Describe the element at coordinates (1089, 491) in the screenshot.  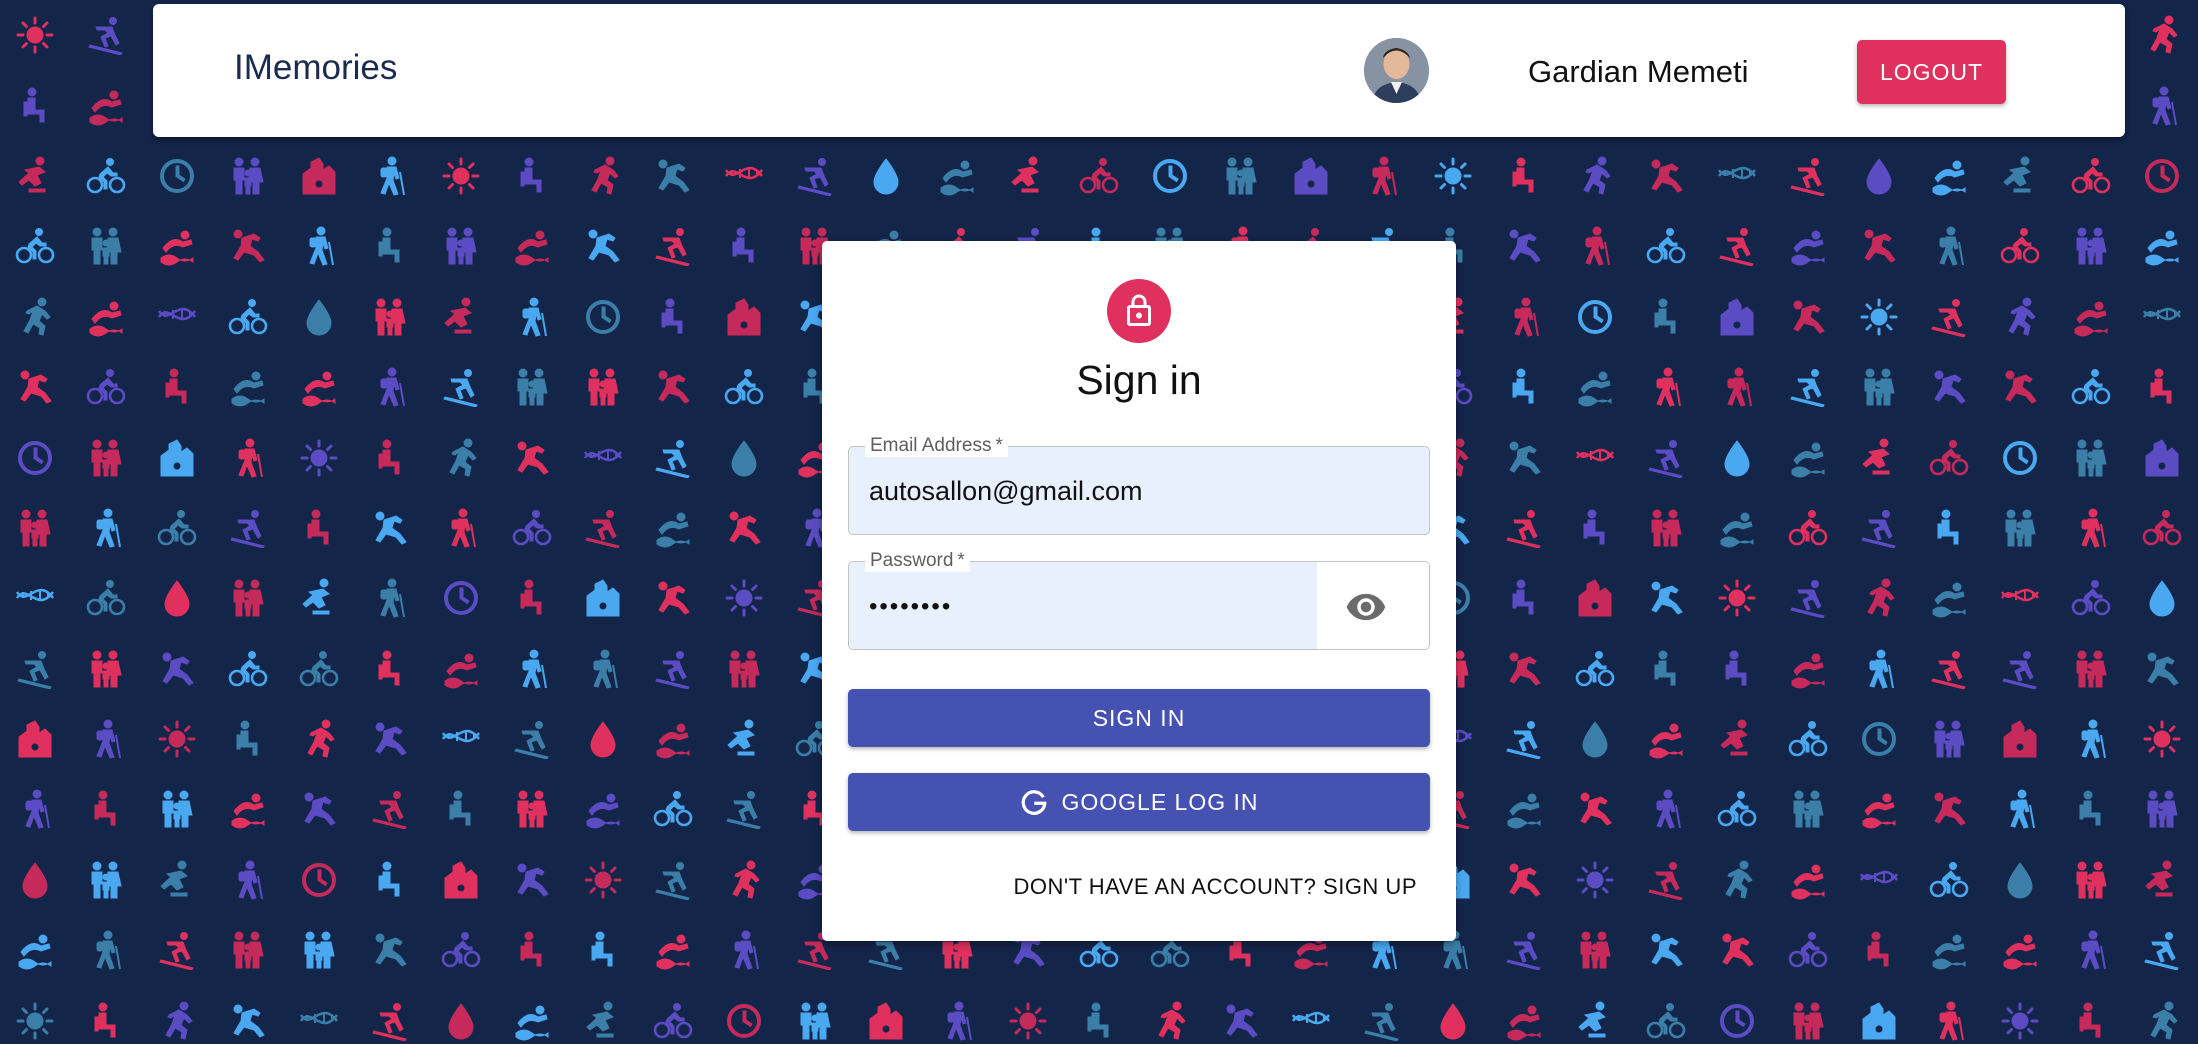
I see `email-input` at that location.